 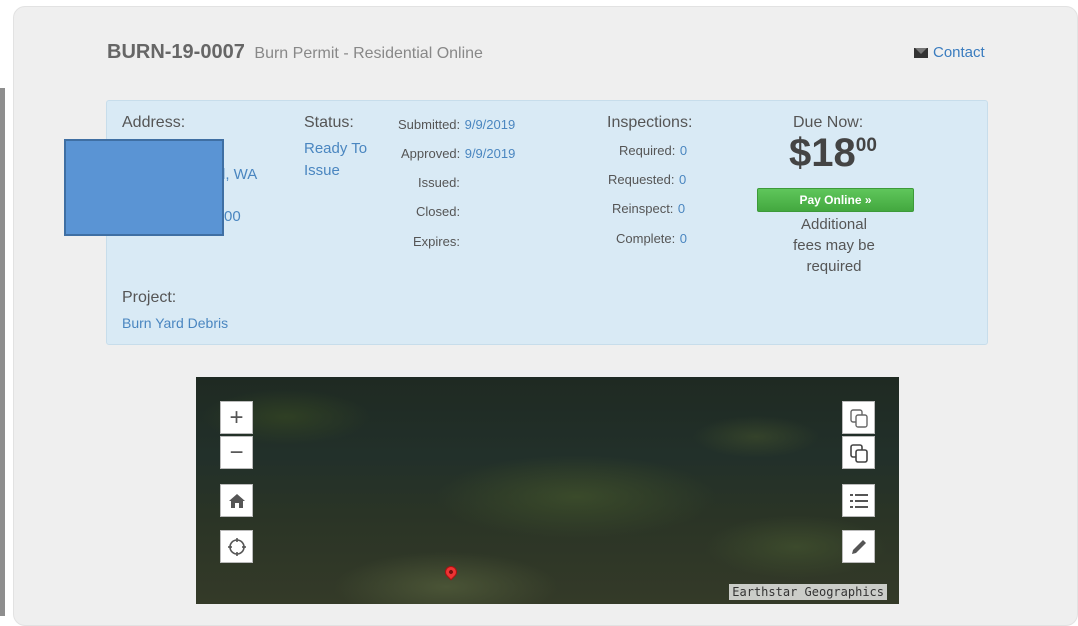 What do you see at coordinates (322, 170) in the screenshot?
I see `status-value-line2: Issue` at bounding box center [322, 170].